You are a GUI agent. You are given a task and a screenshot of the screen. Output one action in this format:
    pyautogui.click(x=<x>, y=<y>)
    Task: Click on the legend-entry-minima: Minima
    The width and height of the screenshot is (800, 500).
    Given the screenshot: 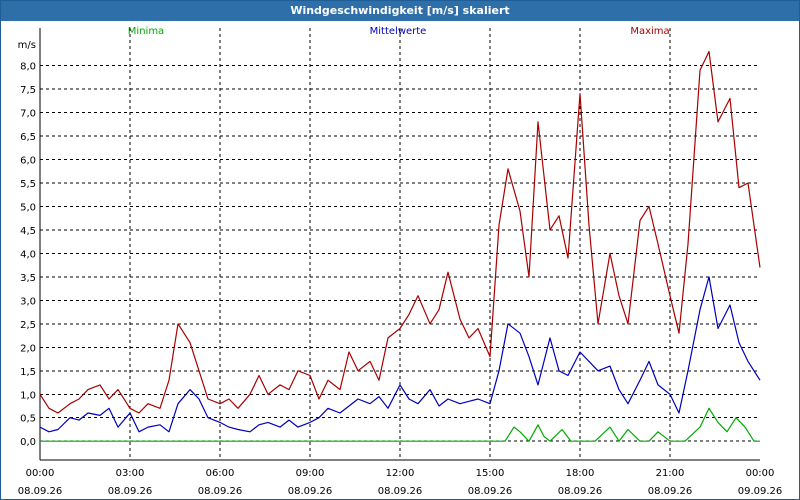 What is the action you would take?
    pyautogui.click(x=146, y=31)
    